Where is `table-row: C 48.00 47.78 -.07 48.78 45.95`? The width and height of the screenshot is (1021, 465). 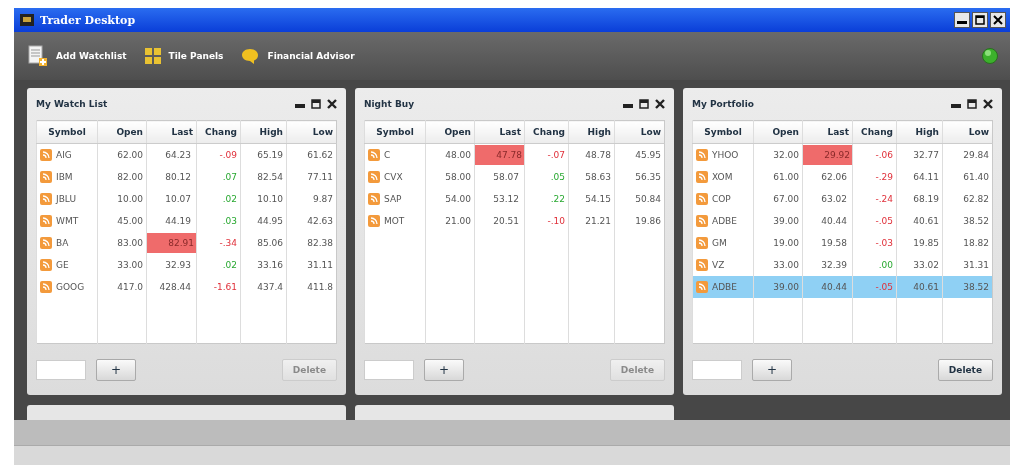
table-row: C 48.00 47.78 -.07 48.78 45.95 is located at coordinates (514, 155).